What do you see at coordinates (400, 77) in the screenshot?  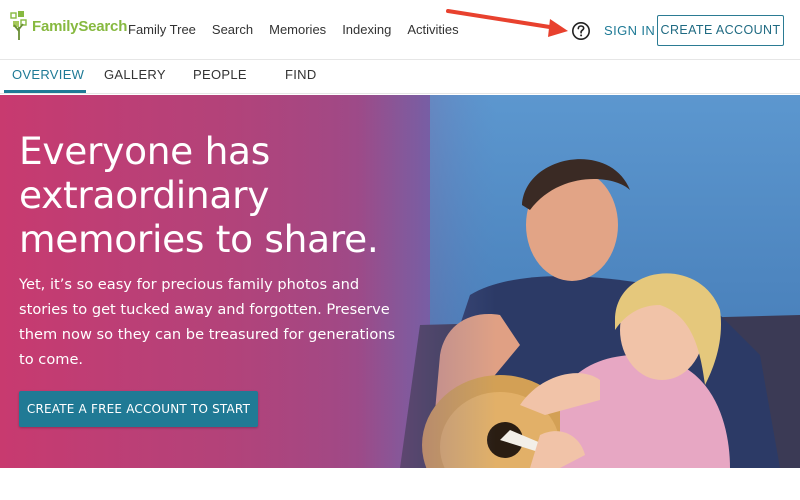 I see `sub-tabs: OVERVIEW GALLERY PEOPLE FIND` at bounding box center [400, 77].